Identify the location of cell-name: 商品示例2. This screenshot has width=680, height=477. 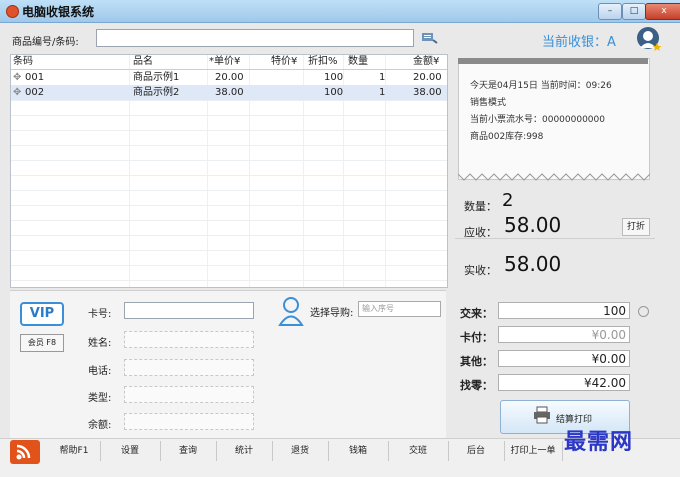
(156, 92).